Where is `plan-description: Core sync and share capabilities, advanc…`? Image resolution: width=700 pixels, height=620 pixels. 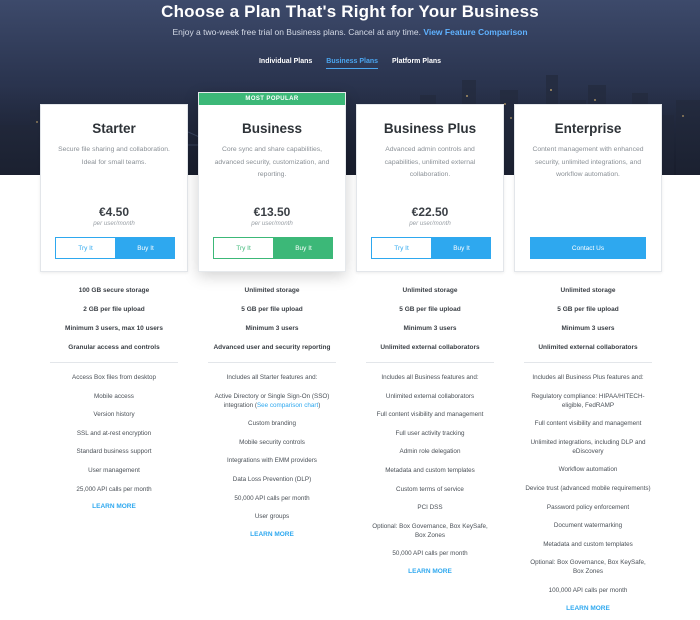
plan-description: Core sync and share capabilities, advanc… is located at coordinates (272, 162).